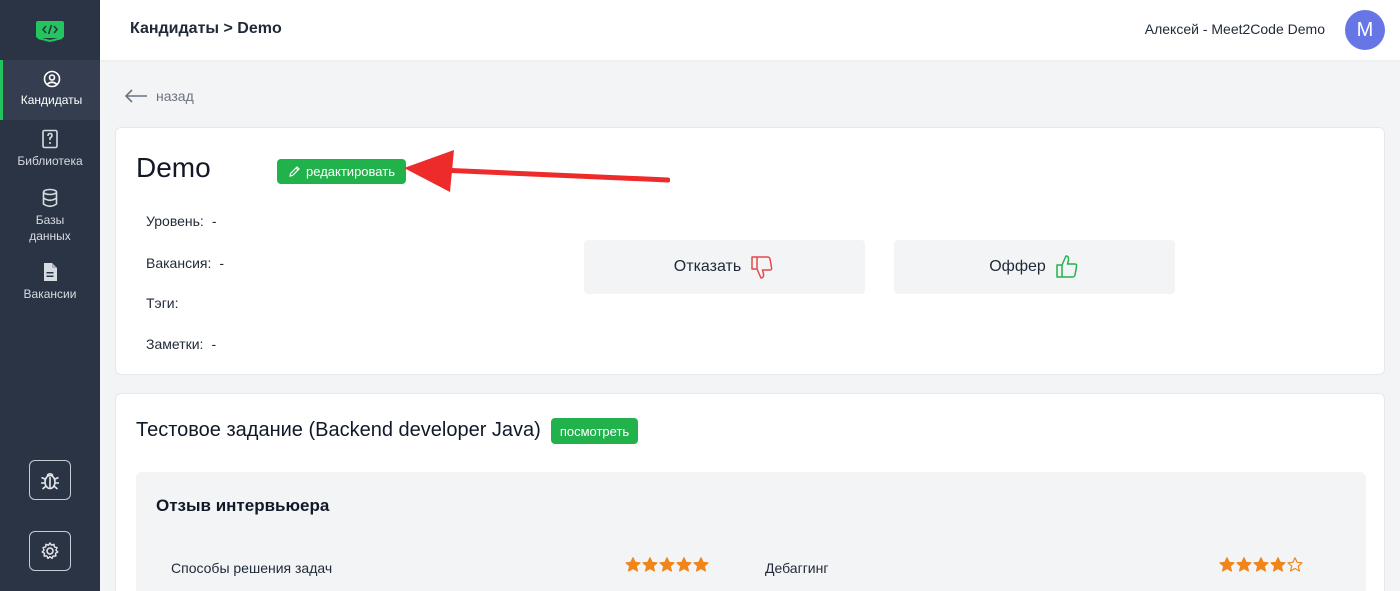 The width and height of the screenshot is (1400, 591). Describe the element at coordinates (206, 29) in the screenshot. I see `breadcrumb: Кандидаты > Demo` at that location.